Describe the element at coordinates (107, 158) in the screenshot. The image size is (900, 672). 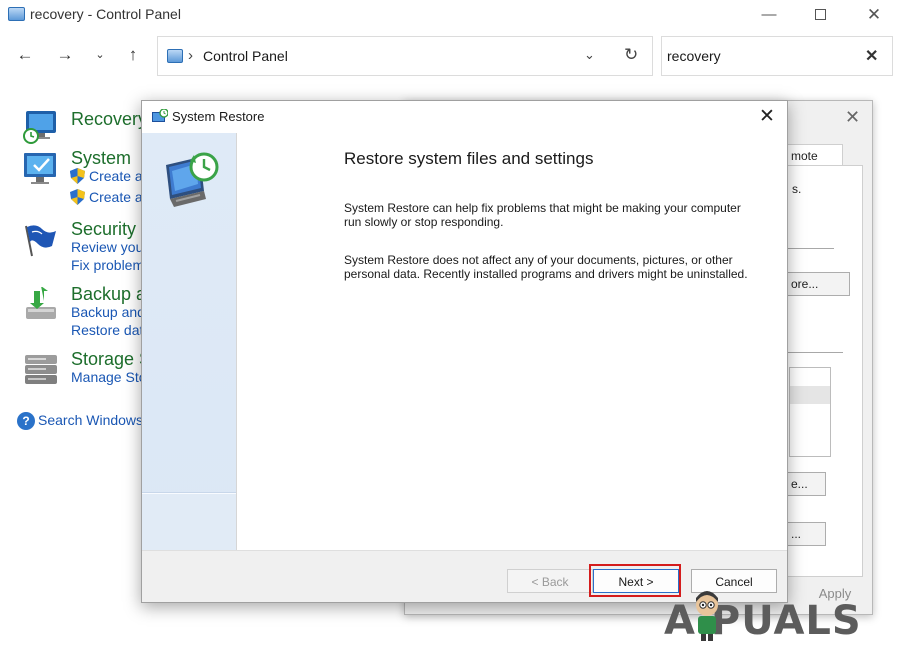
I see `system-heading: System` at that location.